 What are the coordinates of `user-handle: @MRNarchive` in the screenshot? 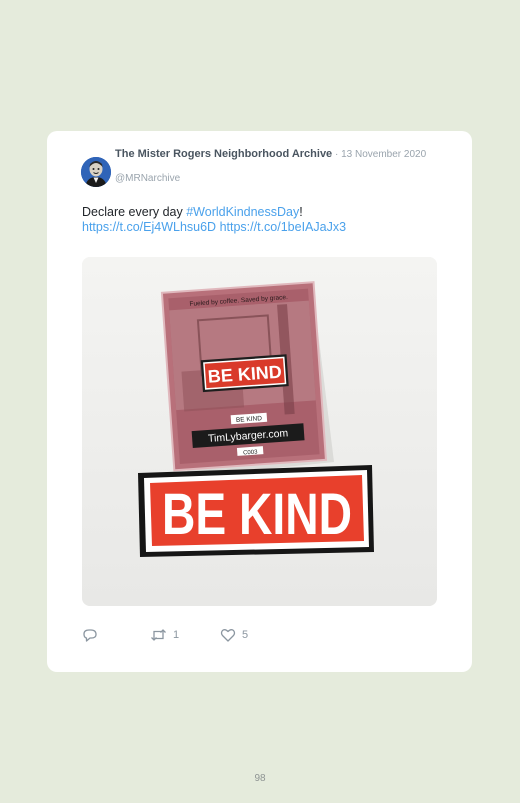 It's located at (147, 178).